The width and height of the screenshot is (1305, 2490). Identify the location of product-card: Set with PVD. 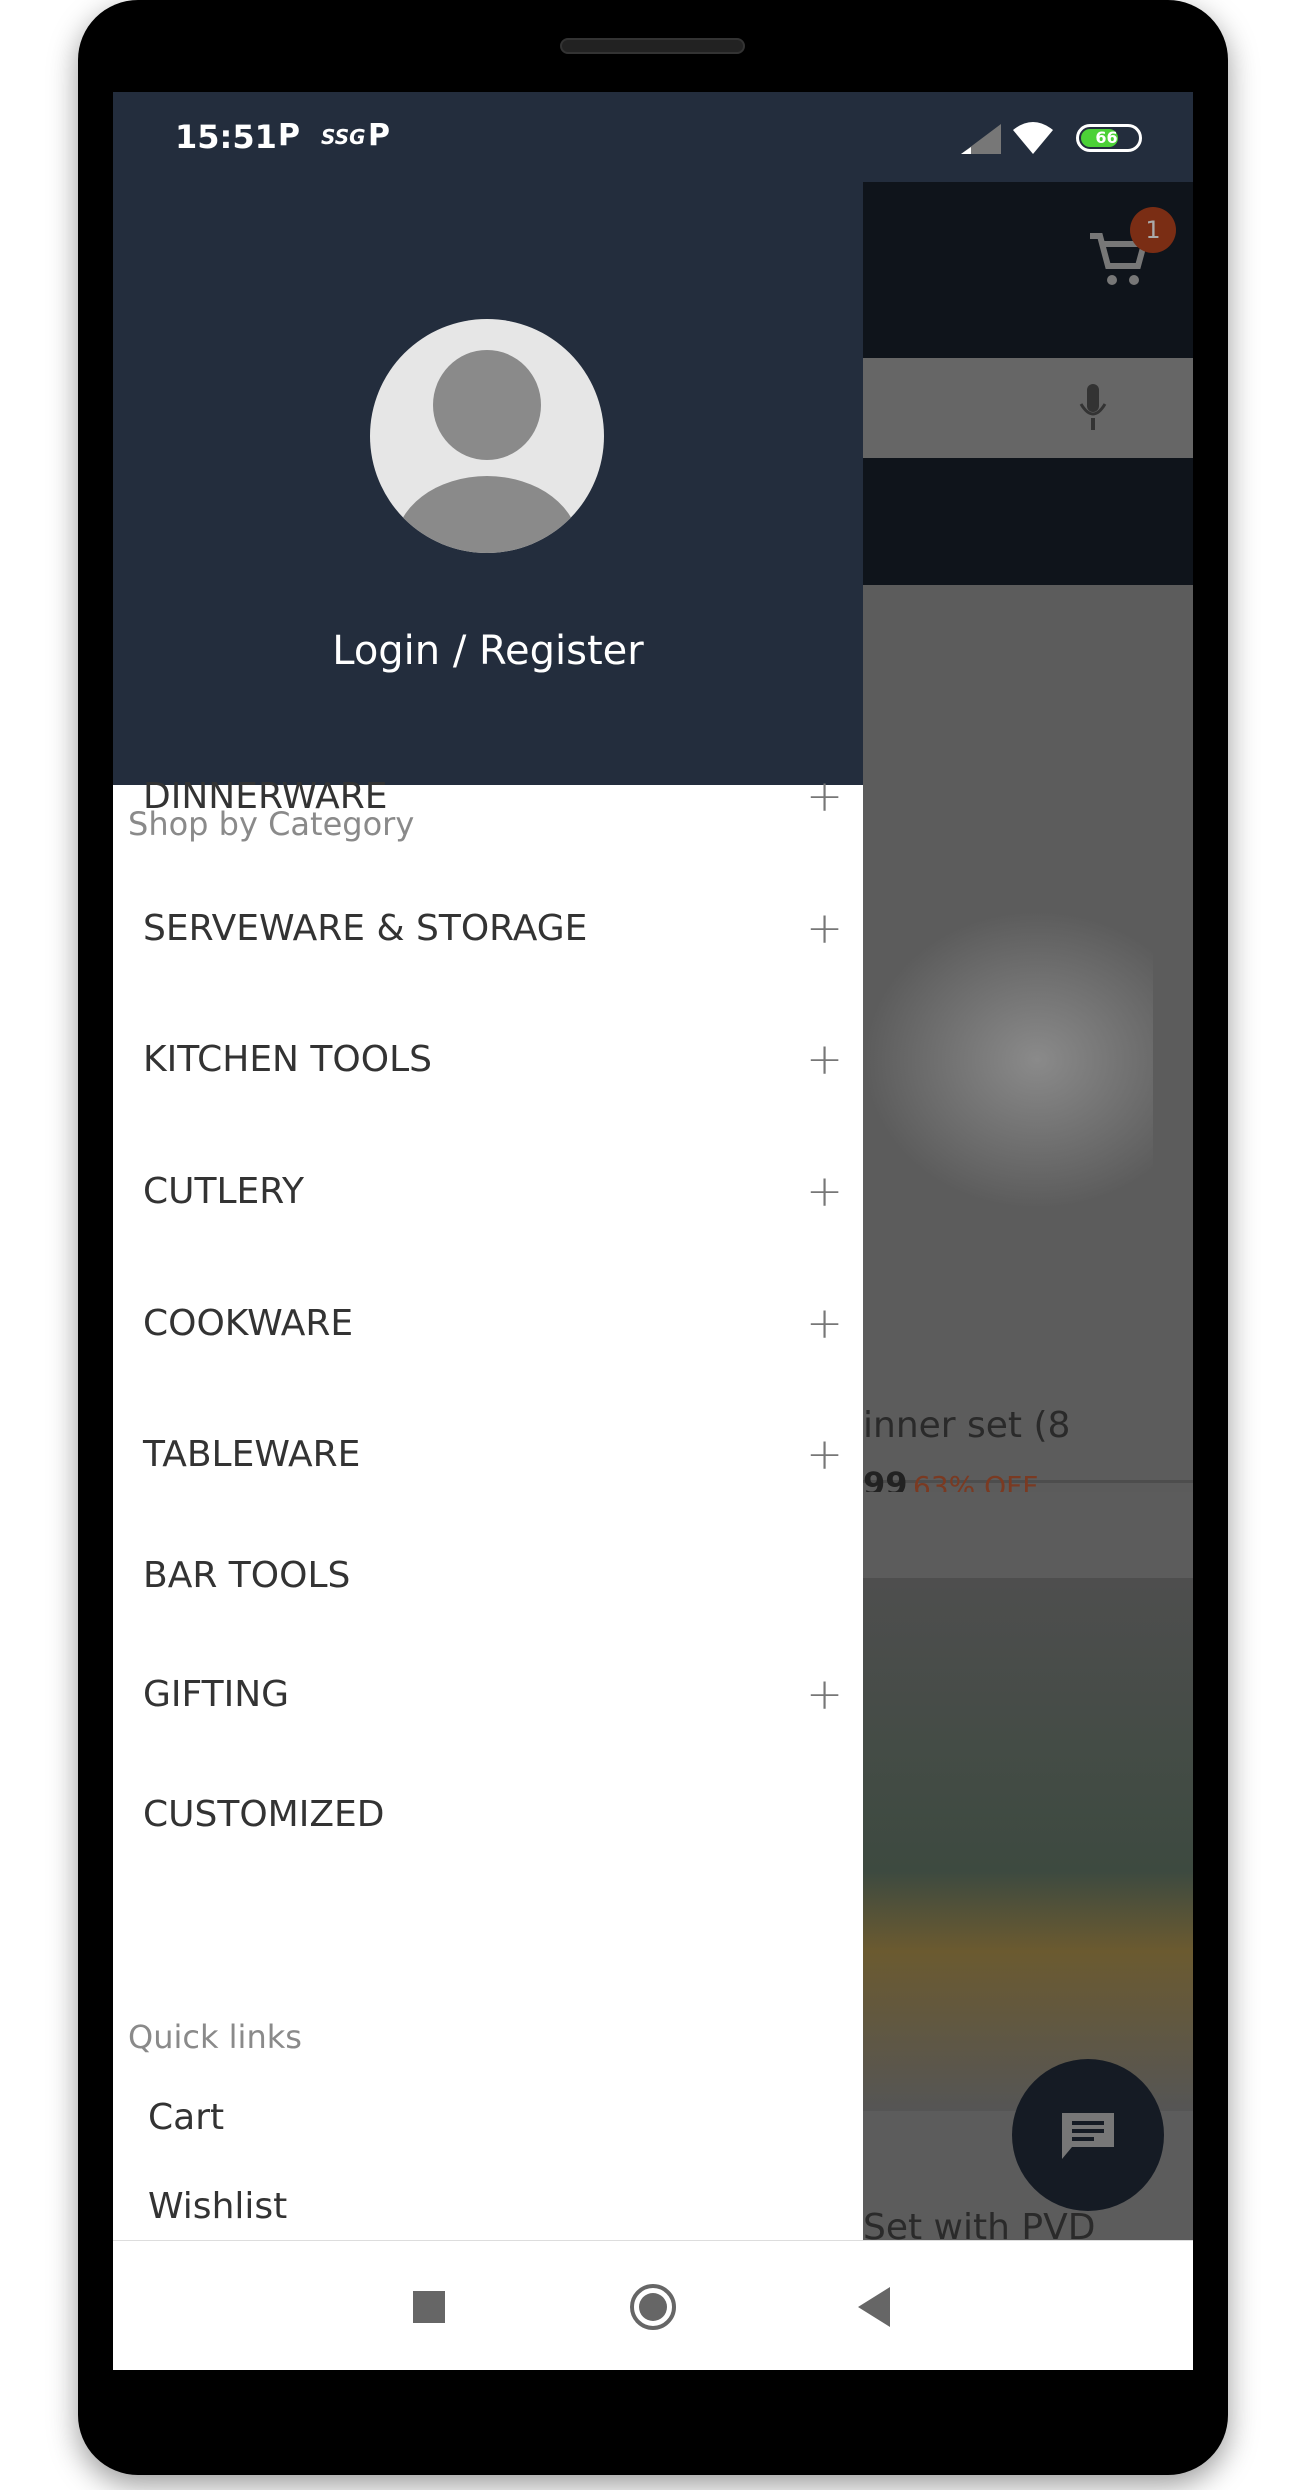
(1028, 1931).